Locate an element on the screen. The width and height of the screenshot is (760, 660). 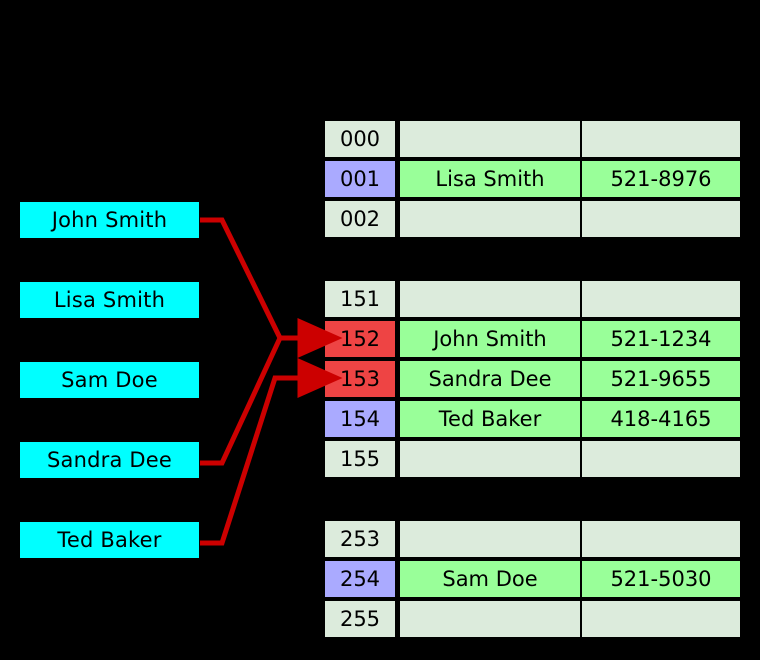
key-box-label: Sam Doe is located at coordinates (109, 379).